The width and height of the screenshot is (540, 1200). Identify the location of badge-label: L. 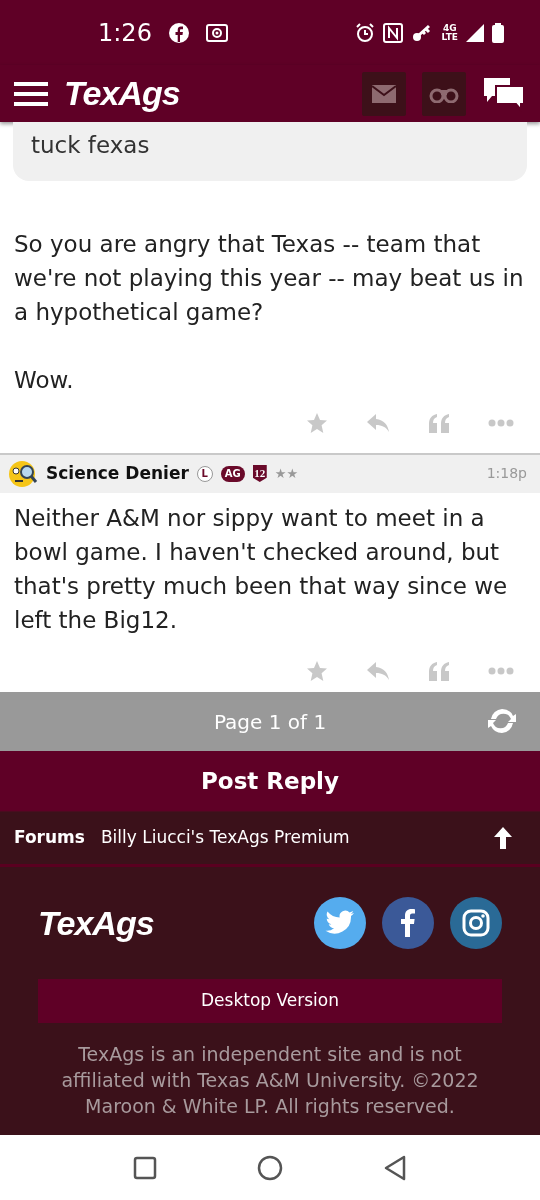
(204, 473).